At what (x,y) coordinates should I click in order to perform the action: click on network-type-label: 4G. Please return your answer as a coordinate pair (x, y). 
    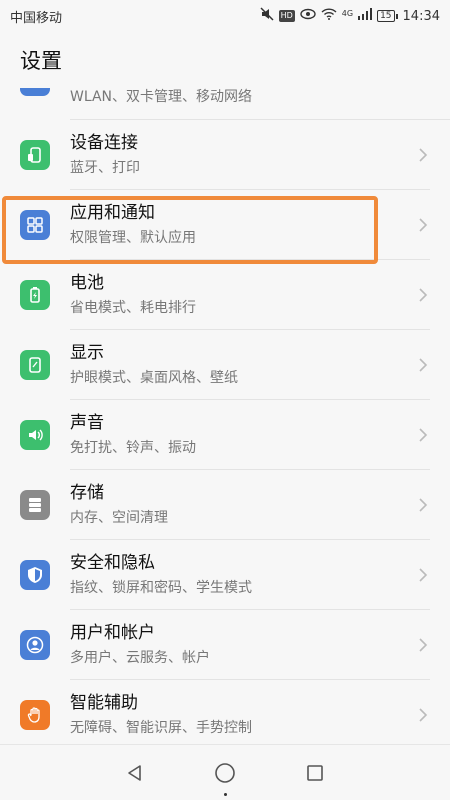
    Looking at the image, I should click on (347, 13).